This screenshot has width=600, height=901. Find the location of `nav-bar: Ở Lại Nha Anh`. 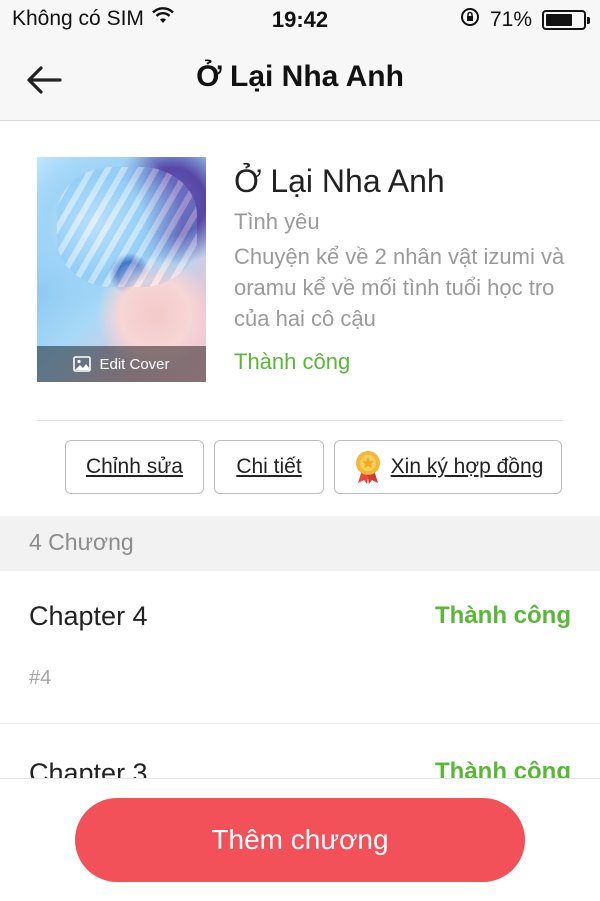

nav-bar: Ở Lại Nha Anh is located at coordinates (300, 80).